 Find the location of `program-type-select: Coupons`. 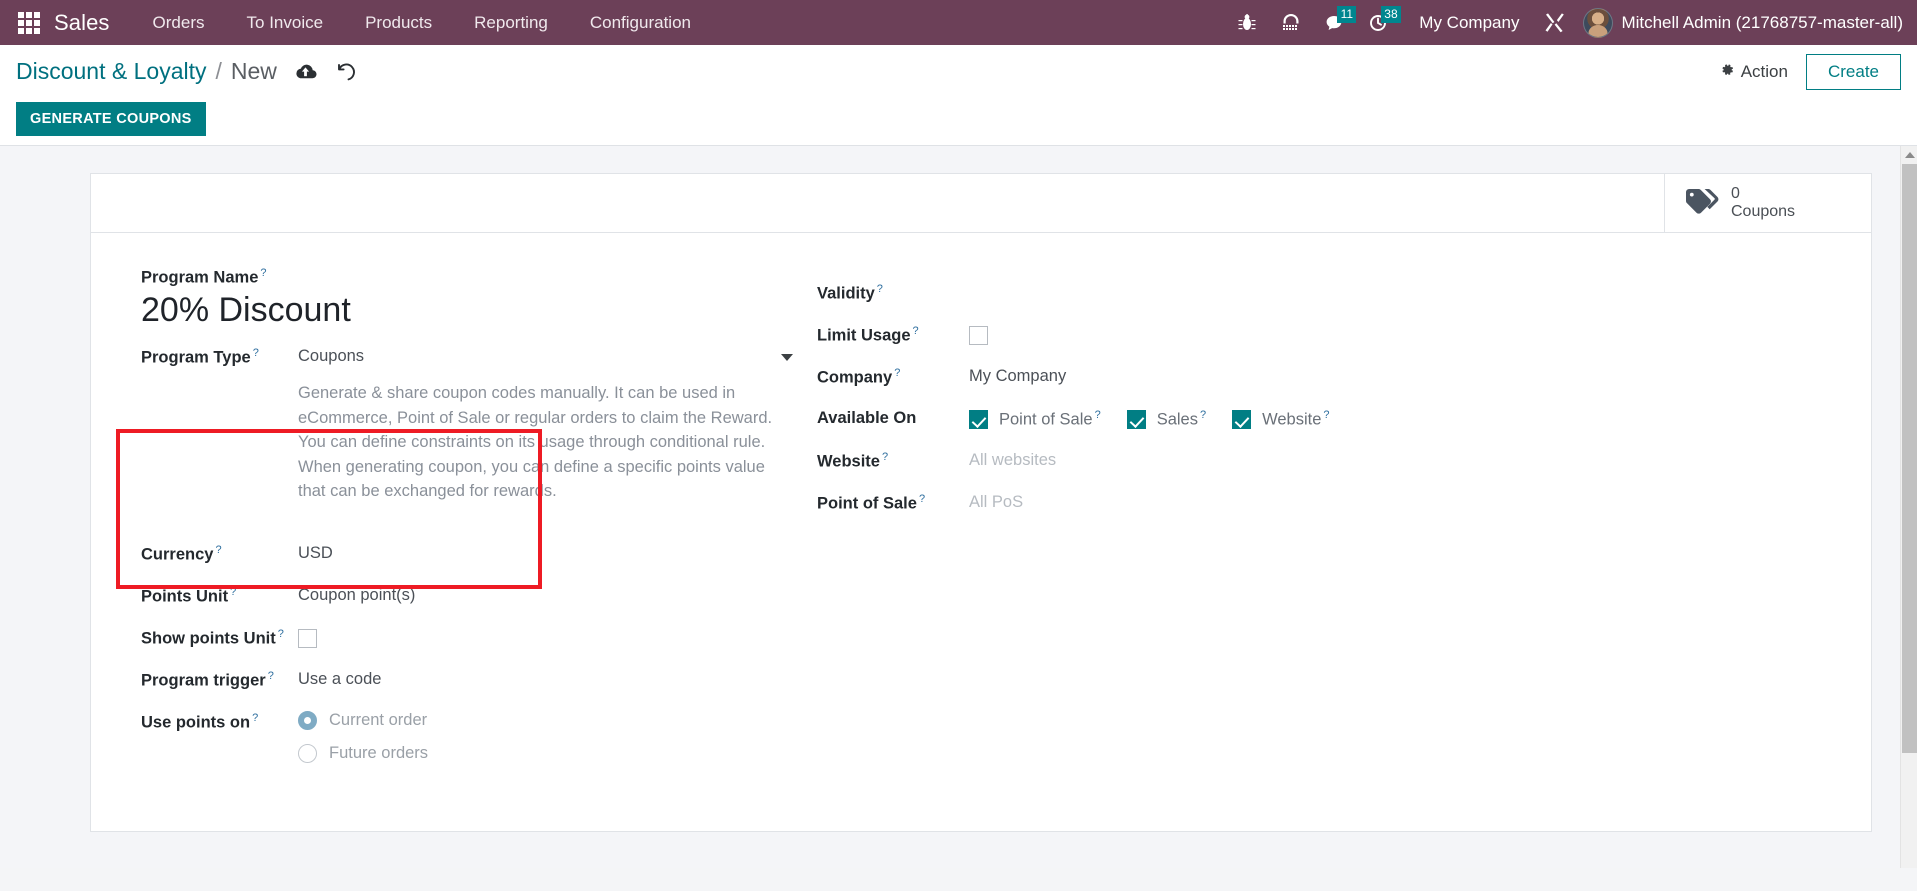

program-type-select: Coupons is located at coordinates (545, 355).